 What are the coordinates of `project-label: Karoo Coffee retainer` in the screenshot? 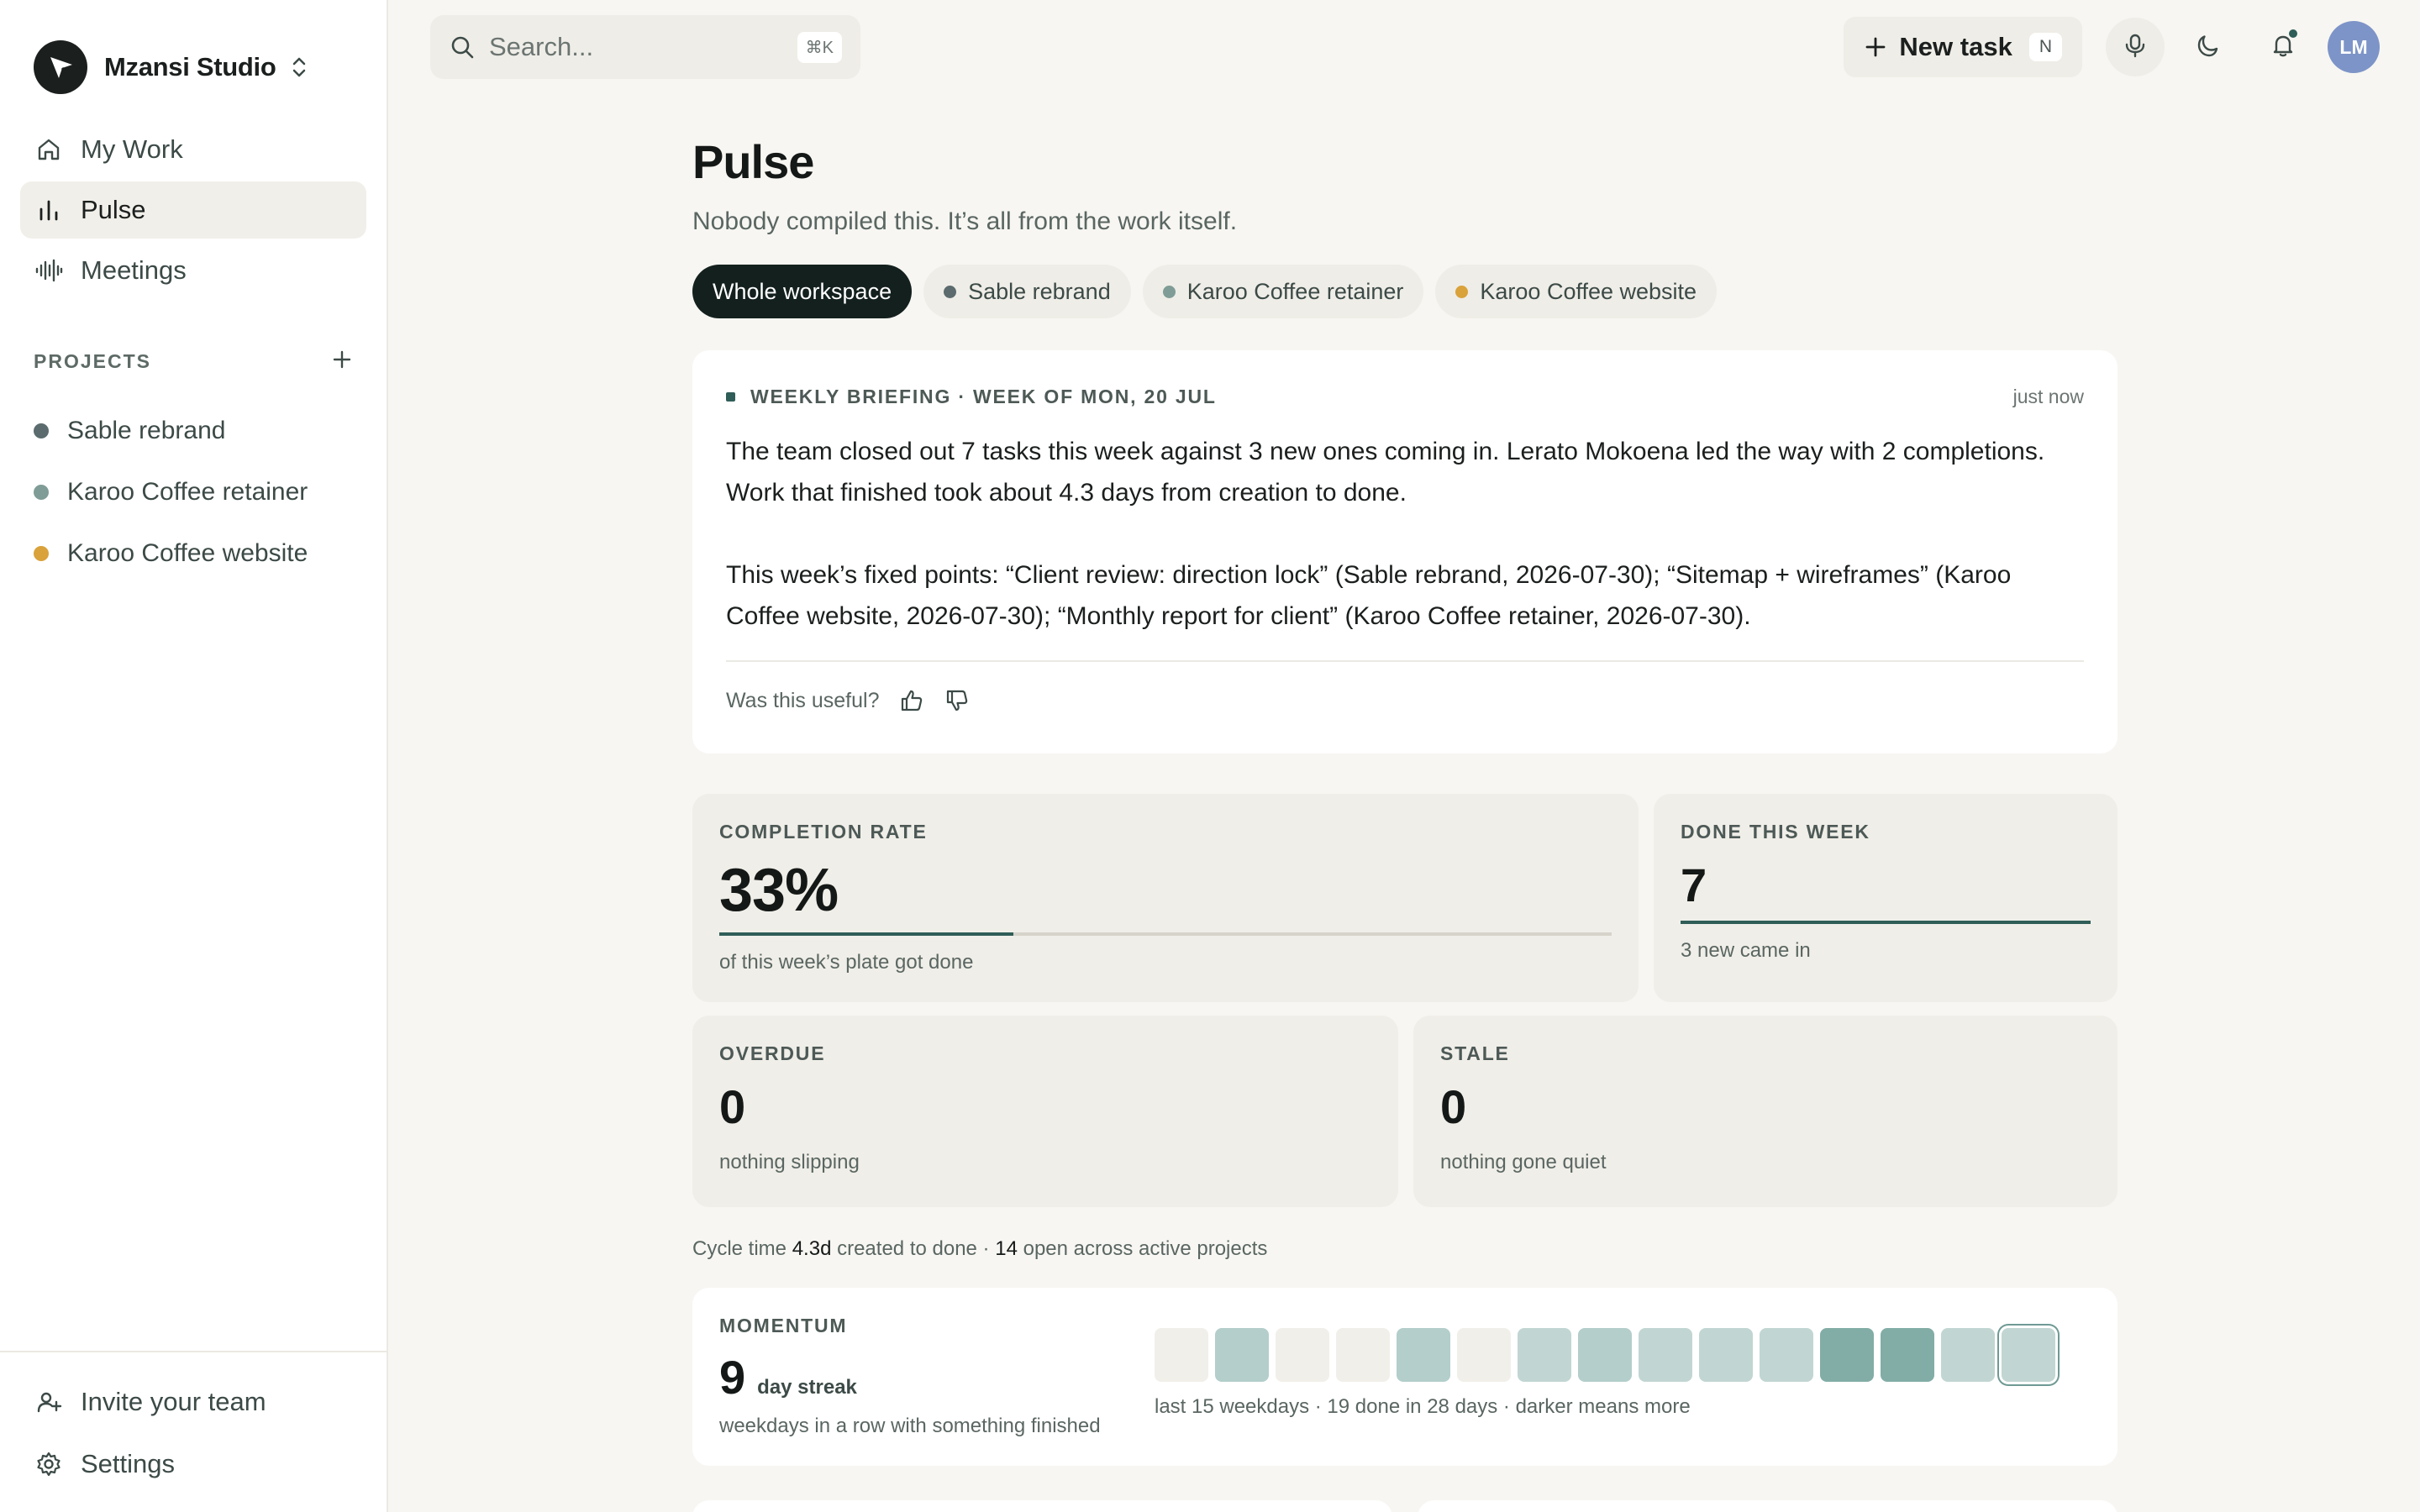 It's located at (187, 491).